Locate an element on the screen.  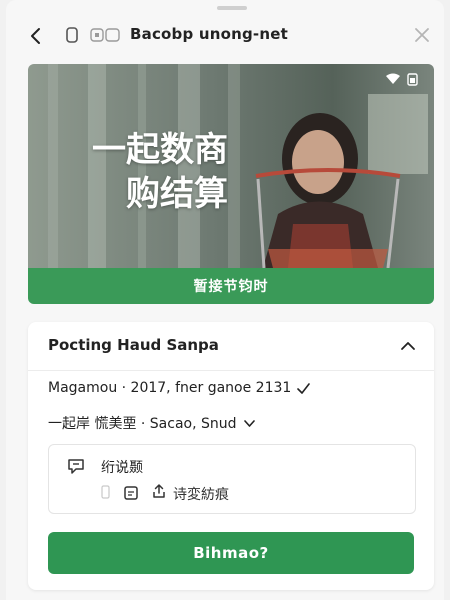
comment-panel-action: 诗変紡痕 is located at coordinates (201, 494).